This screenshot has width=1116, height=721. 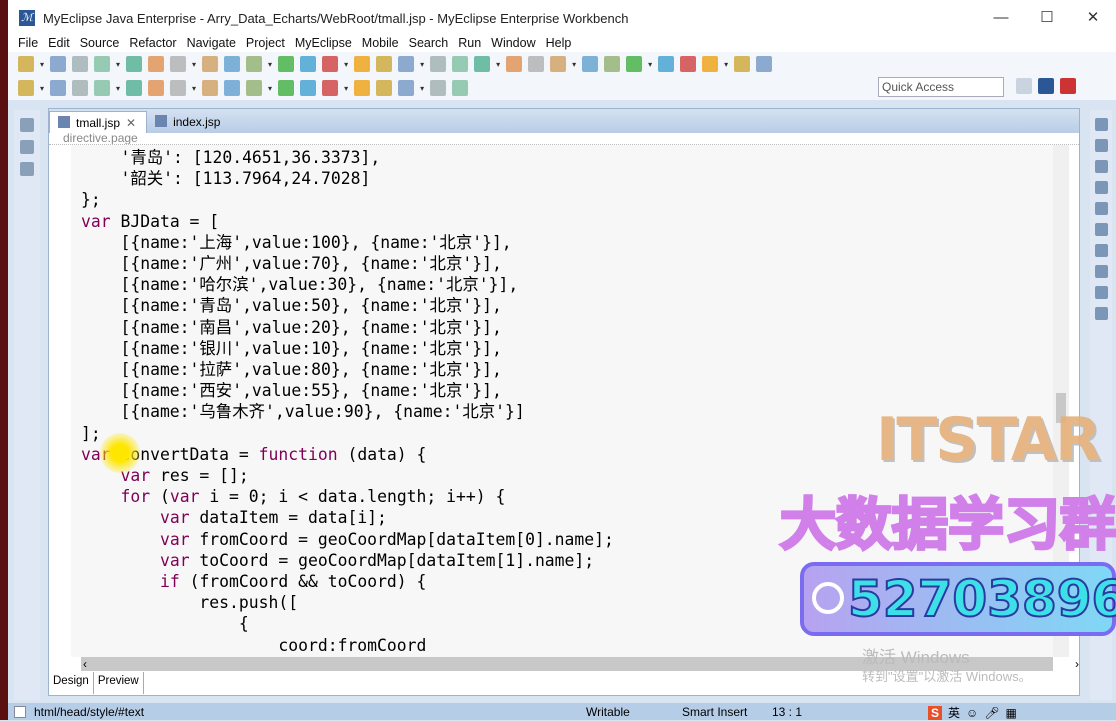 I want to click on properties-icon, so click(x=1101, y=166).